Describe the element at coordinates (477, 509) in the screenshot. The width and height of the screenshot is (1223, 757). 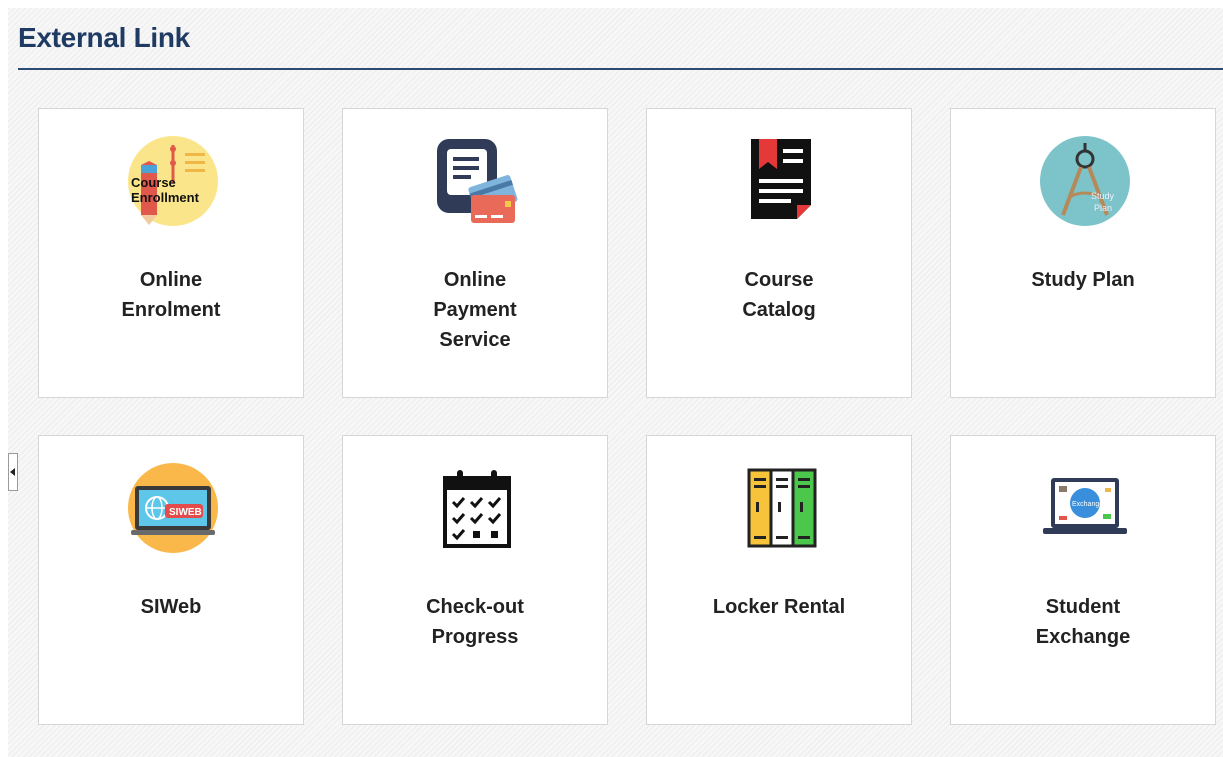
I see `checklist-calendar-icon` at that location.